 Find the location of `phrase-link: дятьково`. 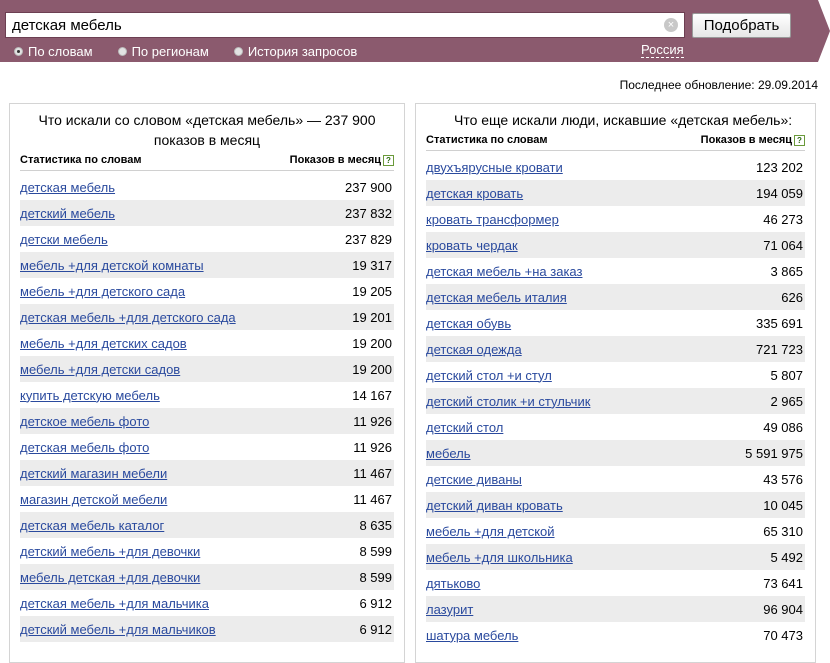

phrase-link: дятьково is located at coordinates (453, 583).